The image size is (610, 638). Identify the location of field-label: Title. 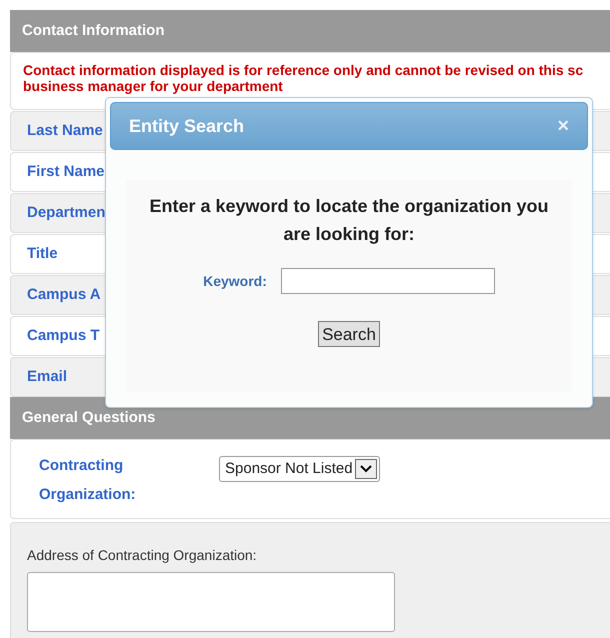
(42, 254).